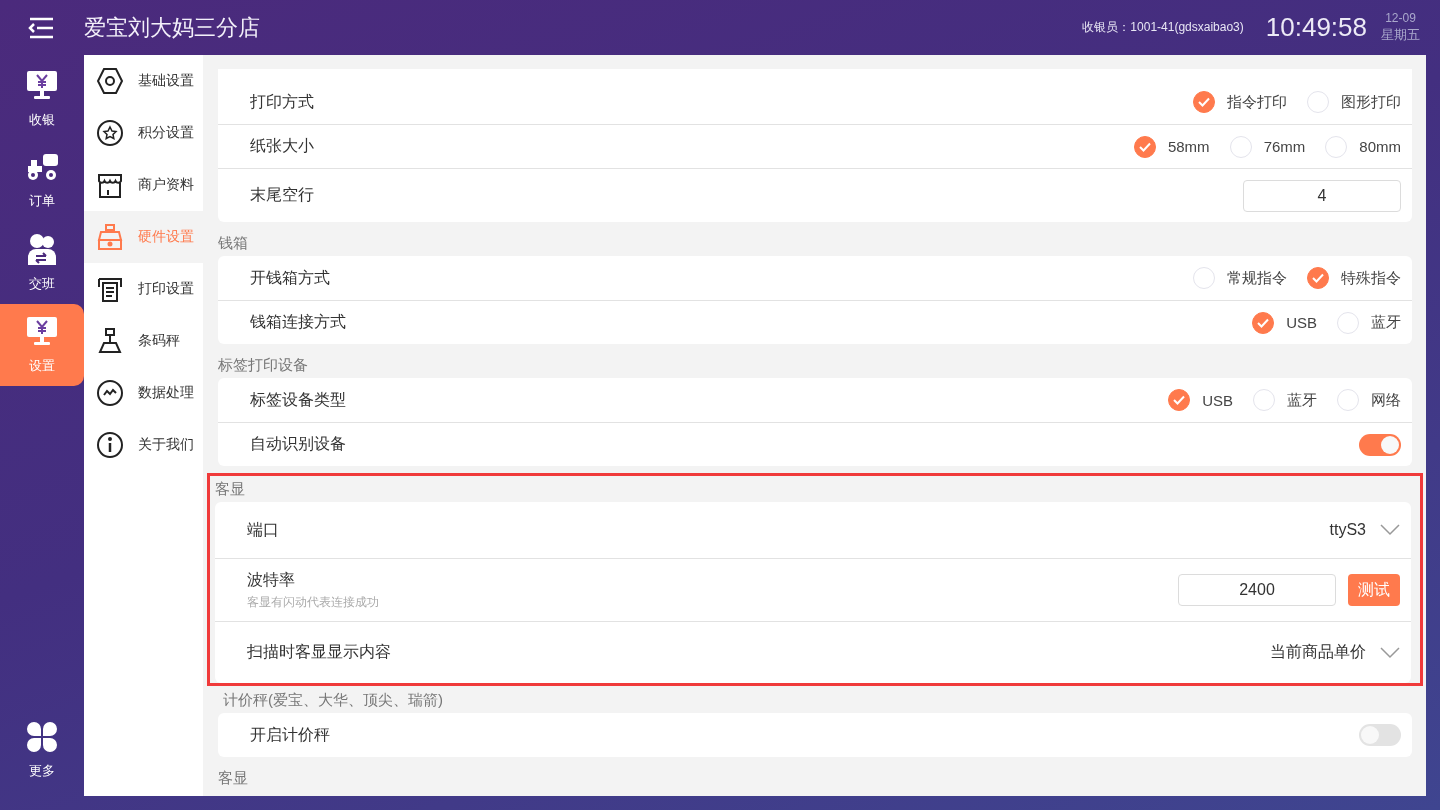 Image resolution: width=1440 pixels, height=810 pixels. What do you see at coordinates (1267, 146) in the screenshot?
I see `radio-option: 76mm` at bounding box center [1267, 146].